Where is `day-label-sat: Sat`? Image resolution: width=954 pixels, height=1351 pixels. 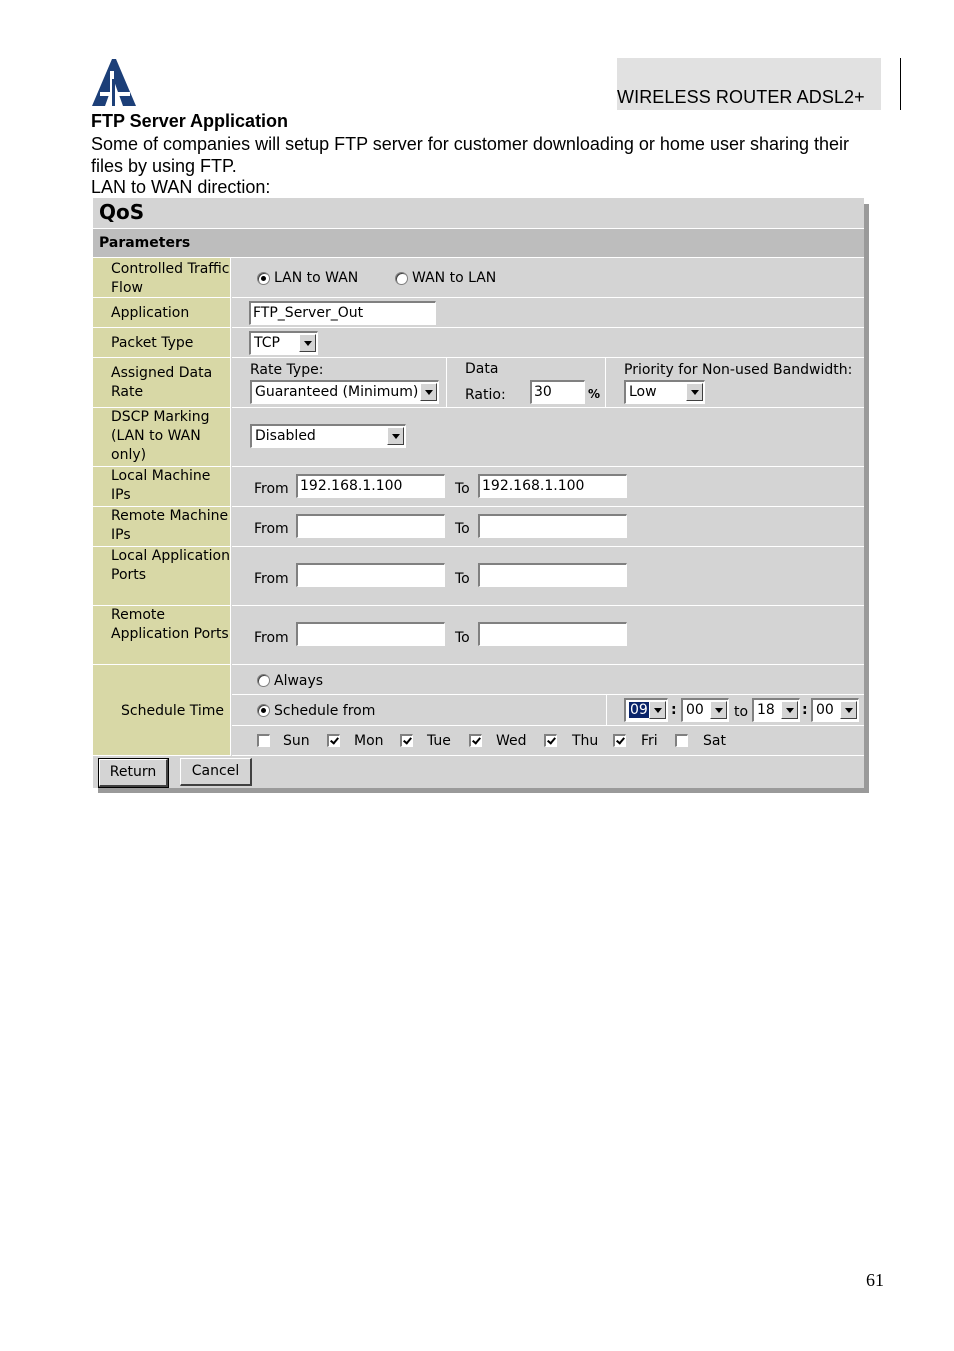
day-label-sat: Sat is located at coordinates (714, 741).